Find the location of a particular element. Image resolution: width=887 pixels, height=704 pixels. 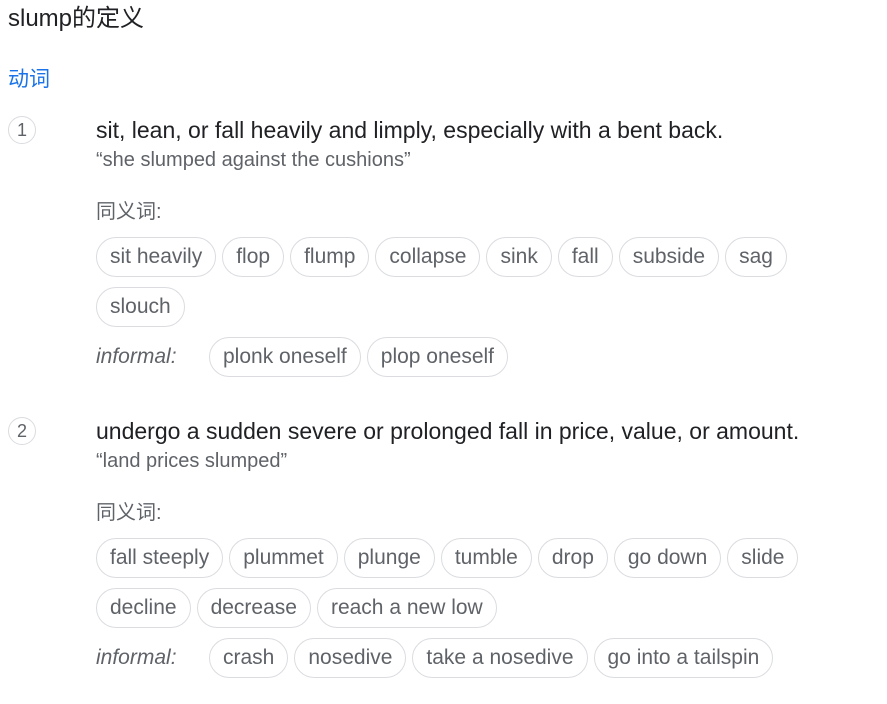

informal-chip: crash is located at coordinates (249, 658).